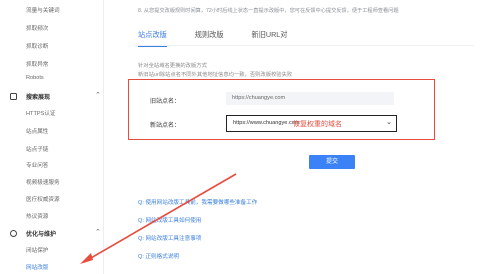  What do you see at coordinates (304, 45) in the screenshot?
I see `tab-divider` at bounding box center [304, 45].